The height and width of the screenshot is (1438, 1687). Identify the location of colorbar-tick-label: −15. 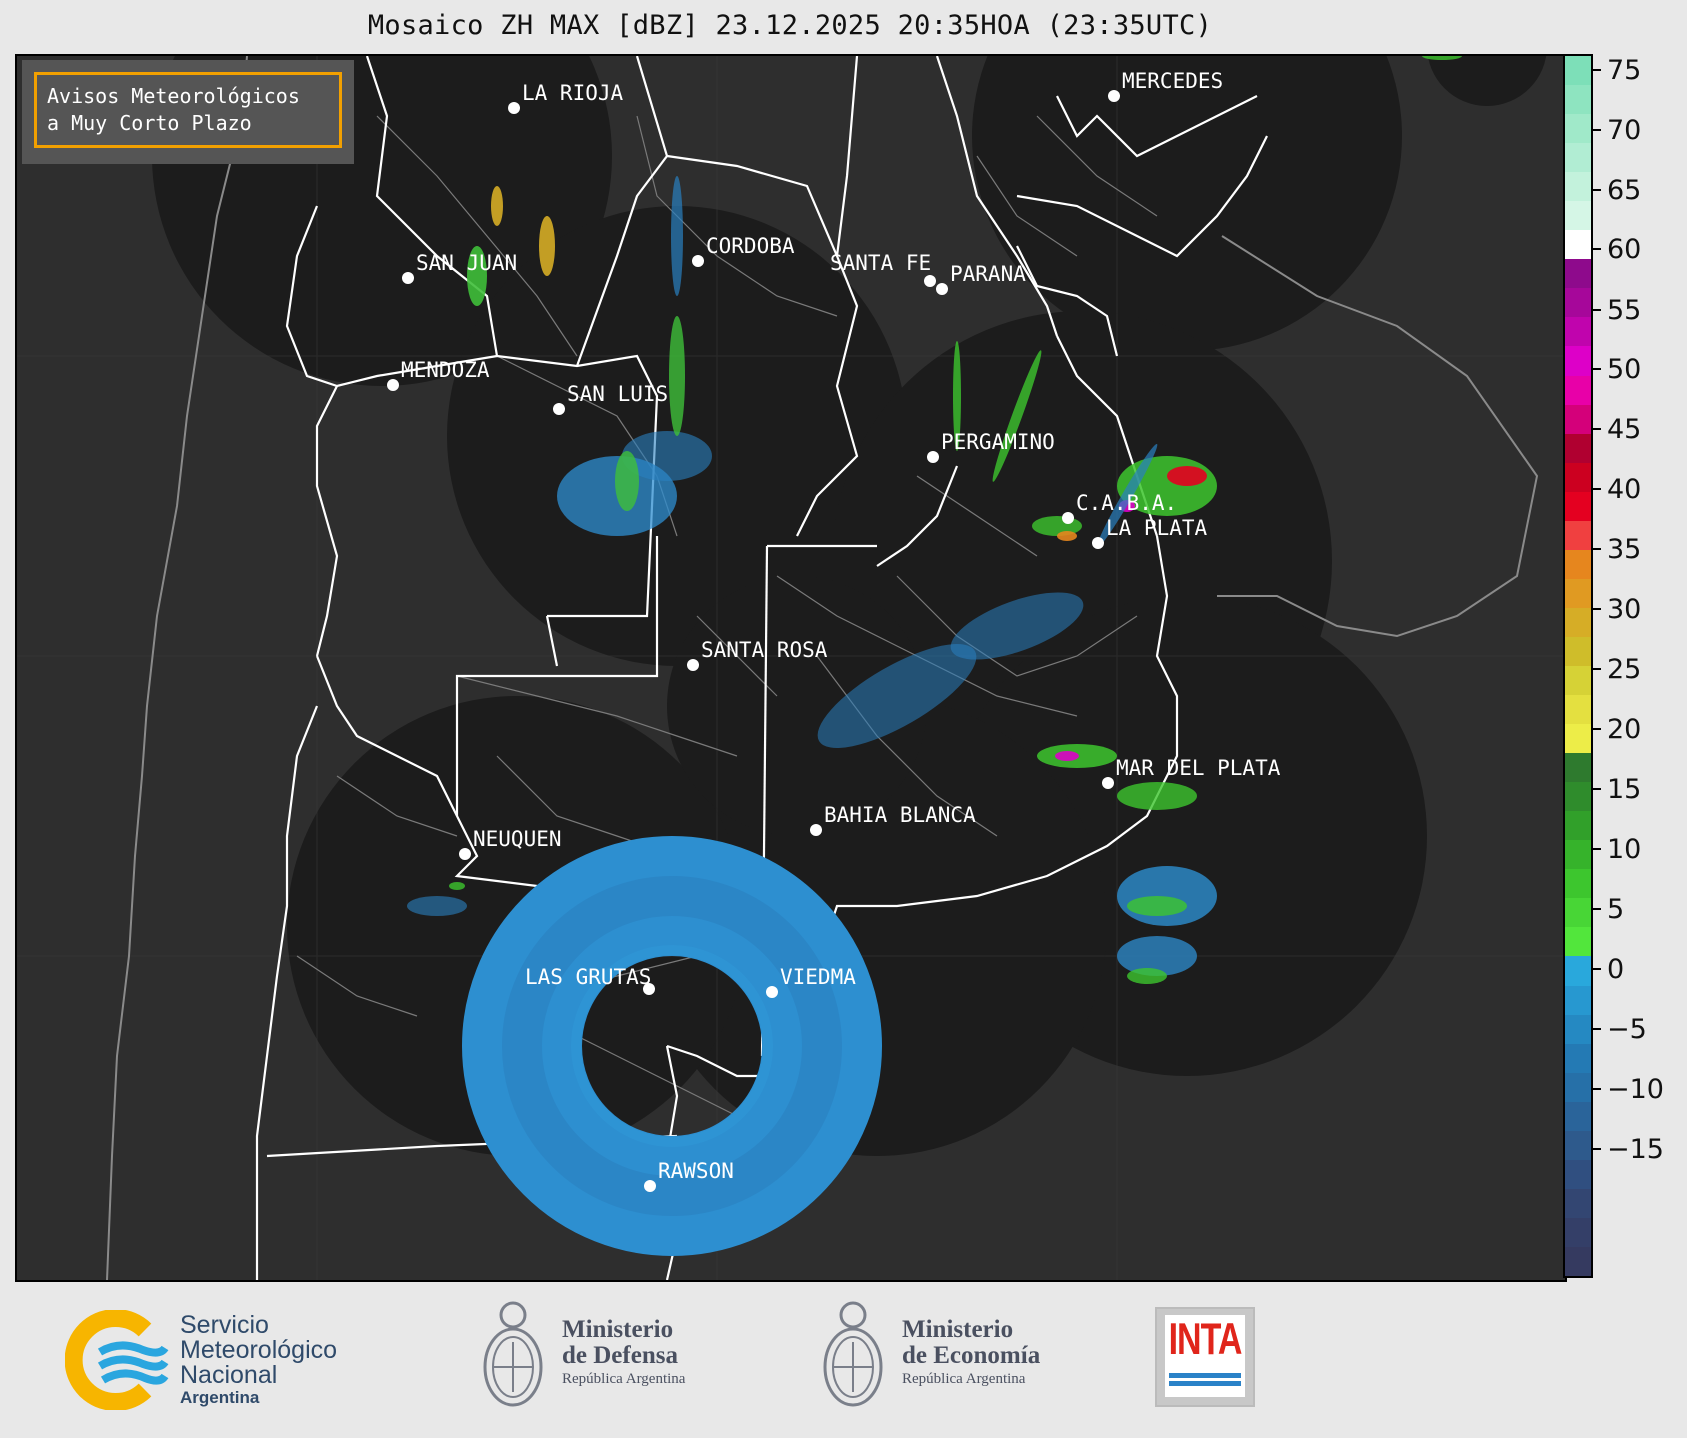
(1635, 1149).